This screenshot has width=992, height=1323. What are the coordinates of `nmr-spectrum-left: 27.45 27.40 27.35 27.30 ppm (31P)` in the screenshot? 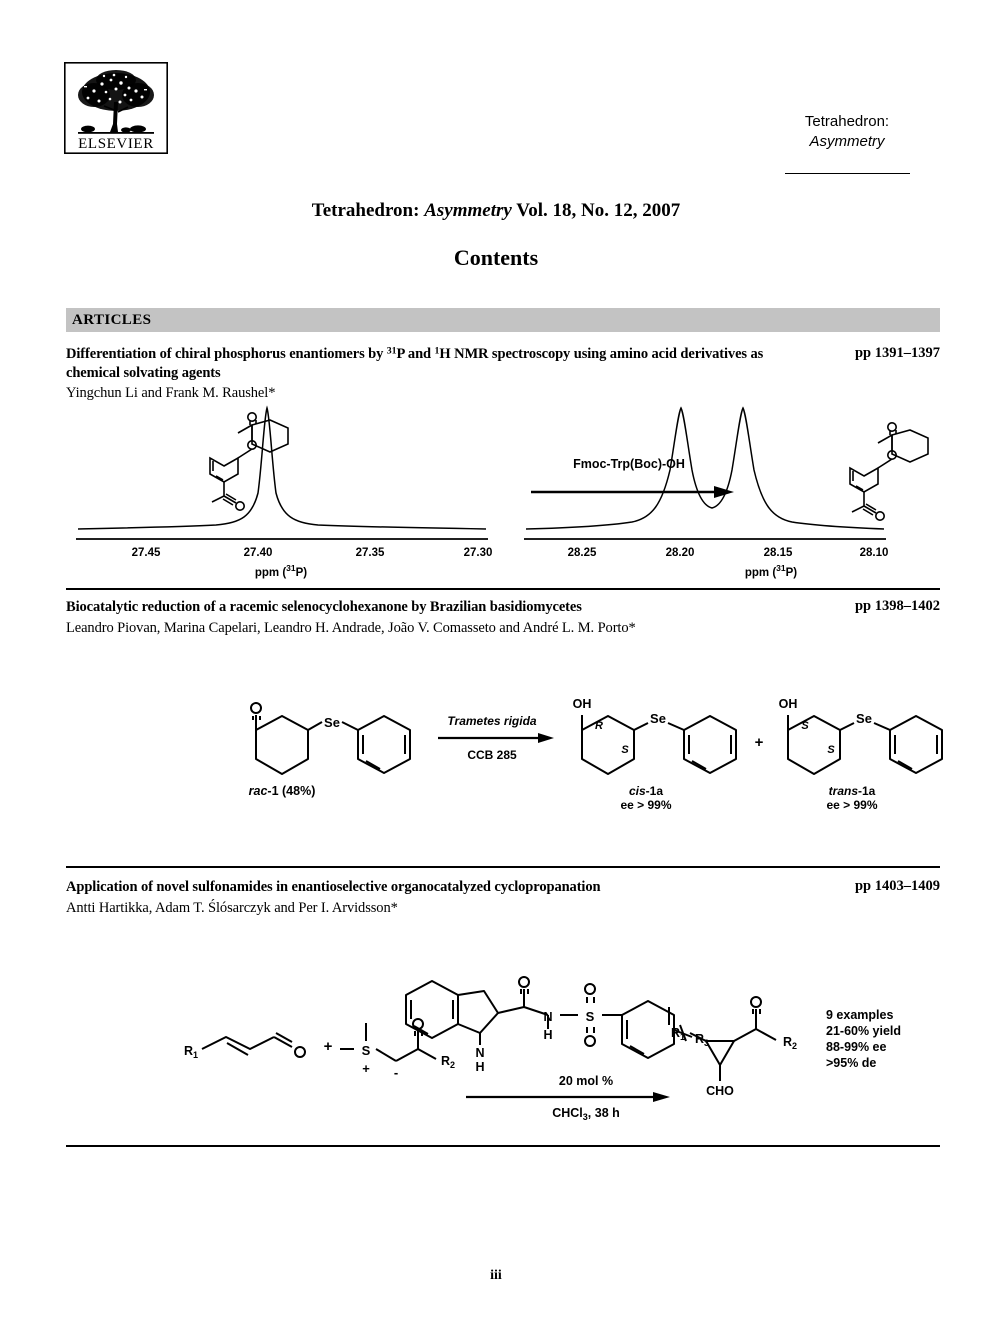 It's located at (284, 492).